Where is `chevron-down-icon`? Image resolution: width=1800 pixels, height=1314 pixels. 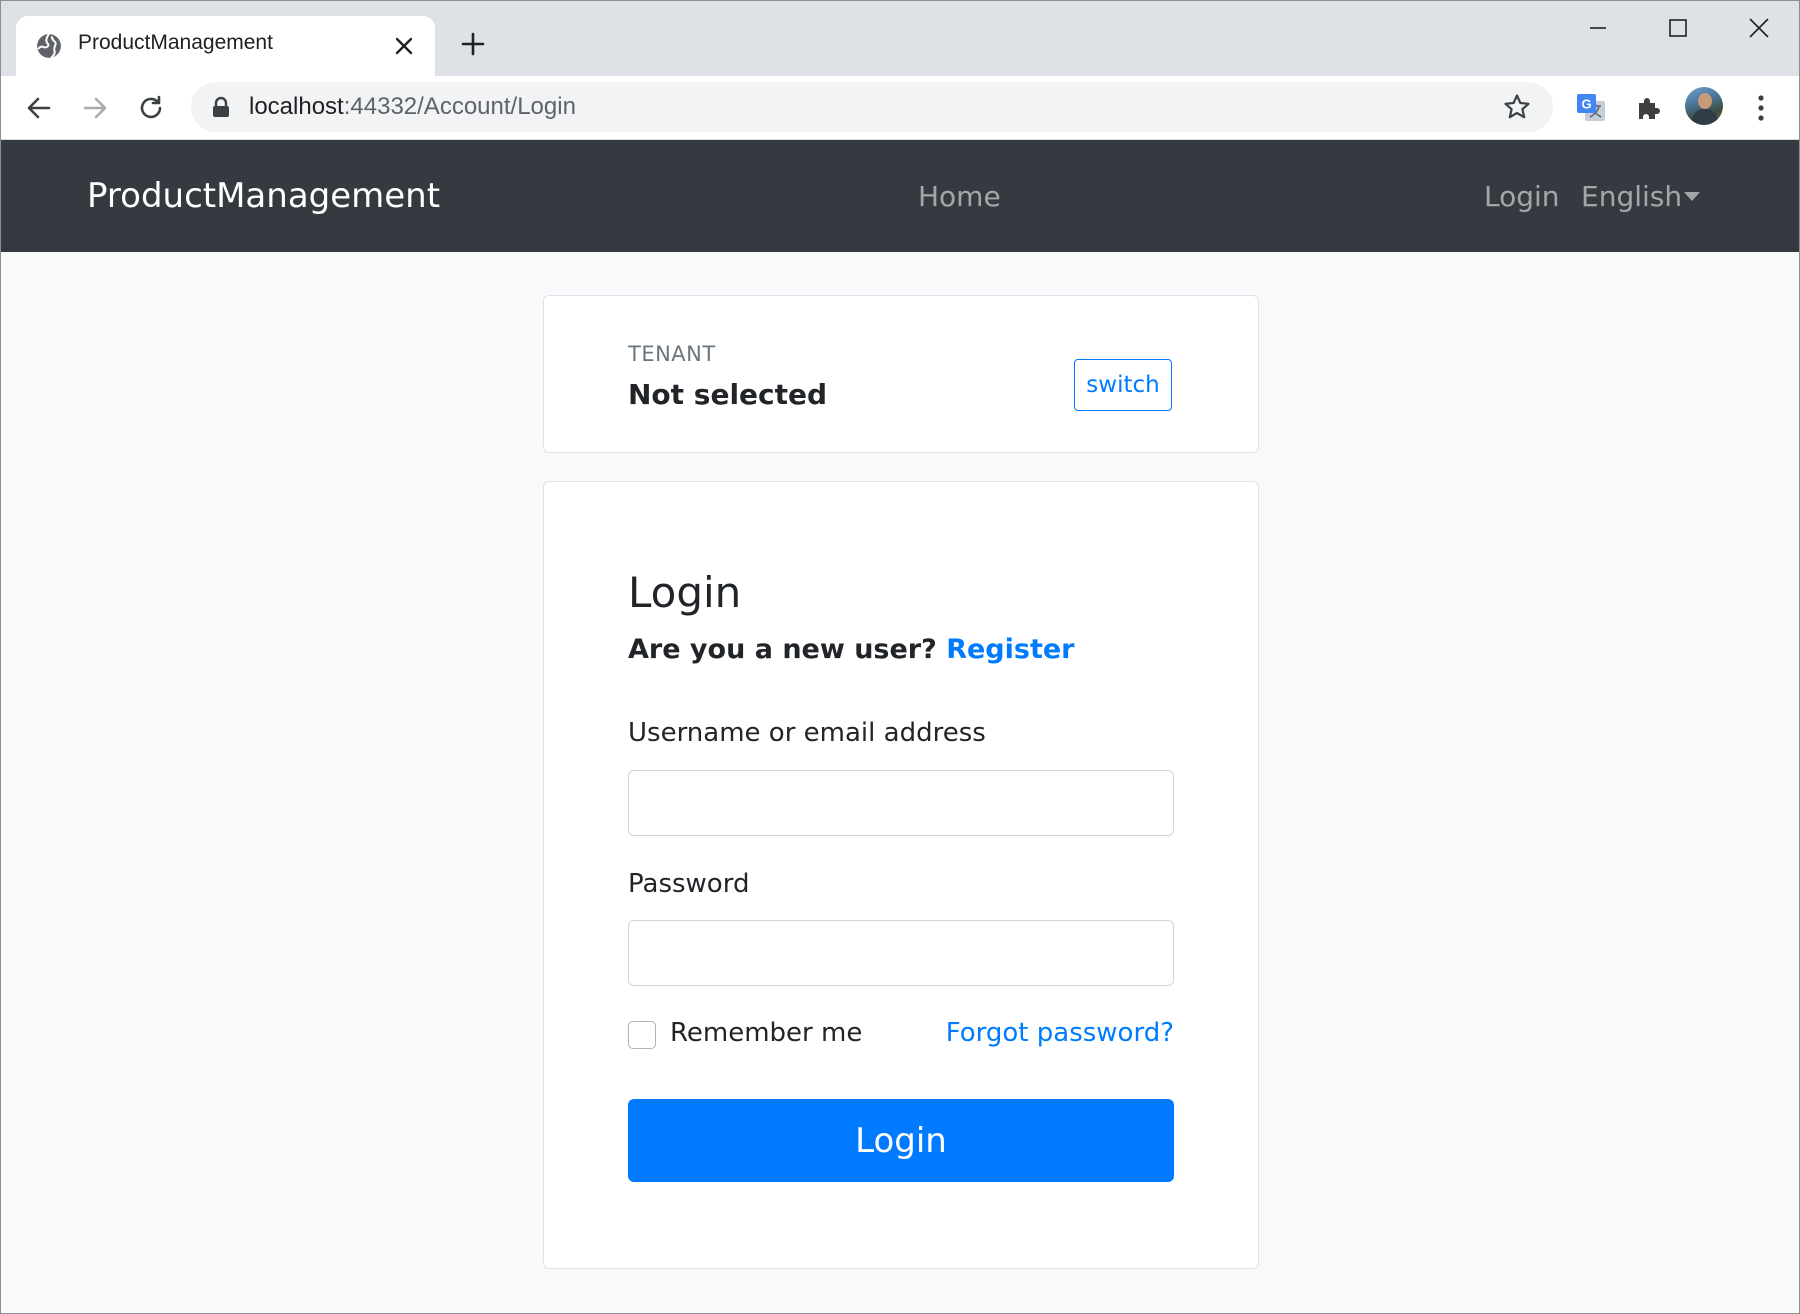
chevron-down-icon is located at coordinates (1692, 196).